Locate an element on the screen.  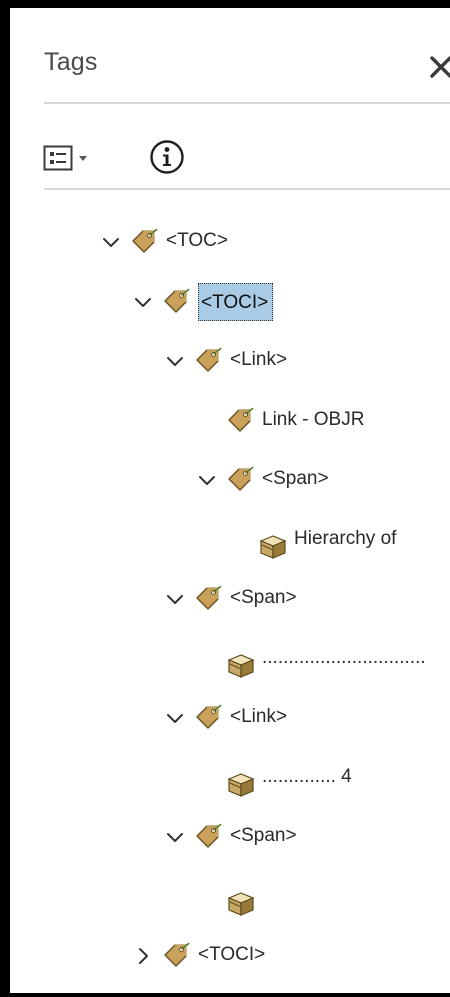
options-menu-button is located at coordinates (79, 159).